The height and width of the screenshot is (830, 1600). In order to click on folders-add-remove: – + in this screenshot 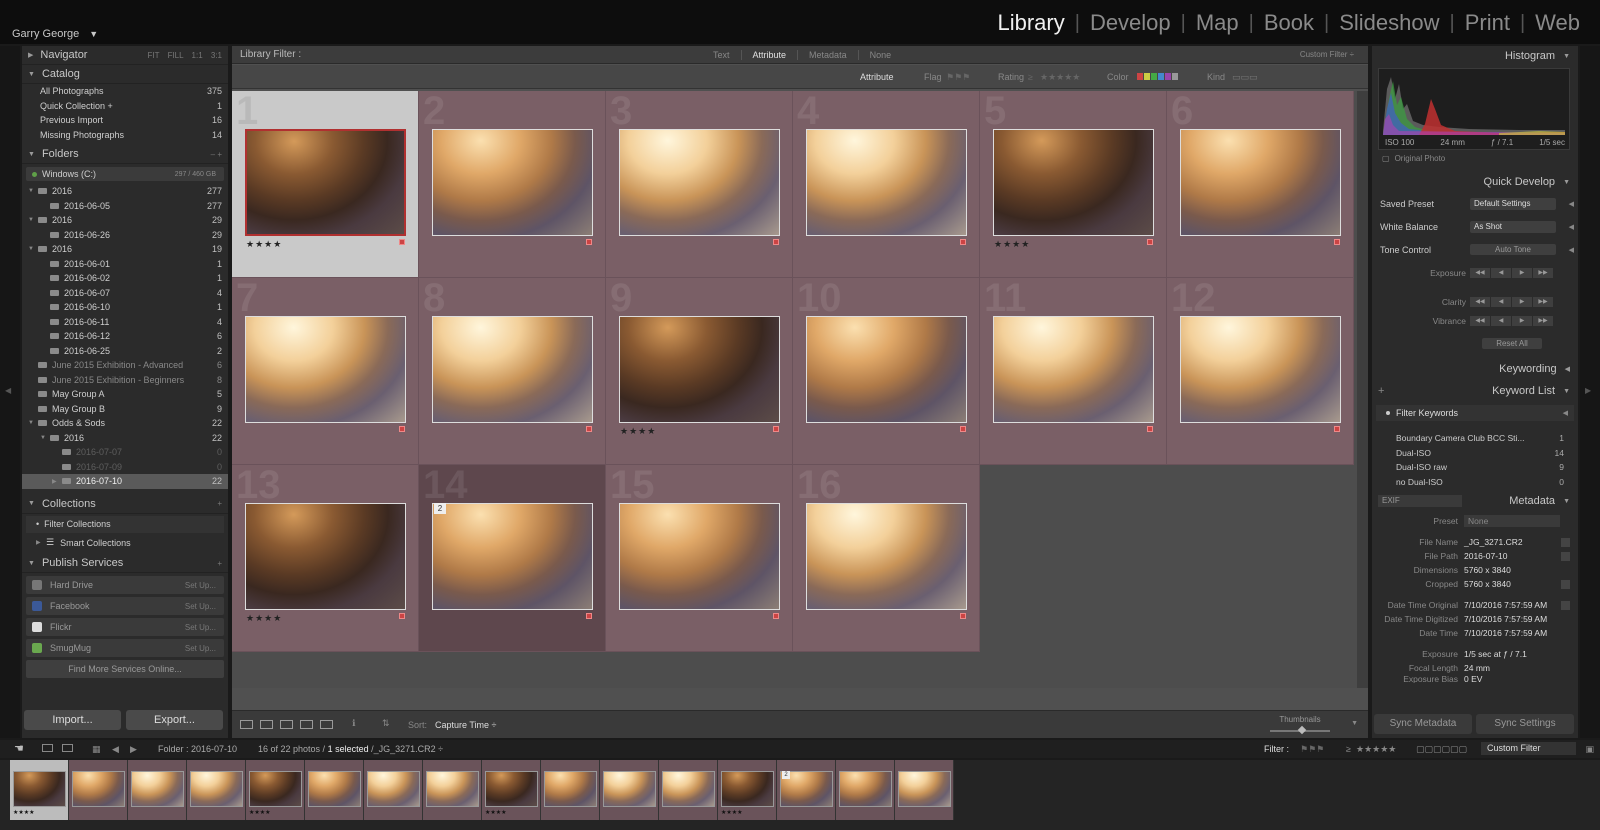, I will do `click(216, 154)`.